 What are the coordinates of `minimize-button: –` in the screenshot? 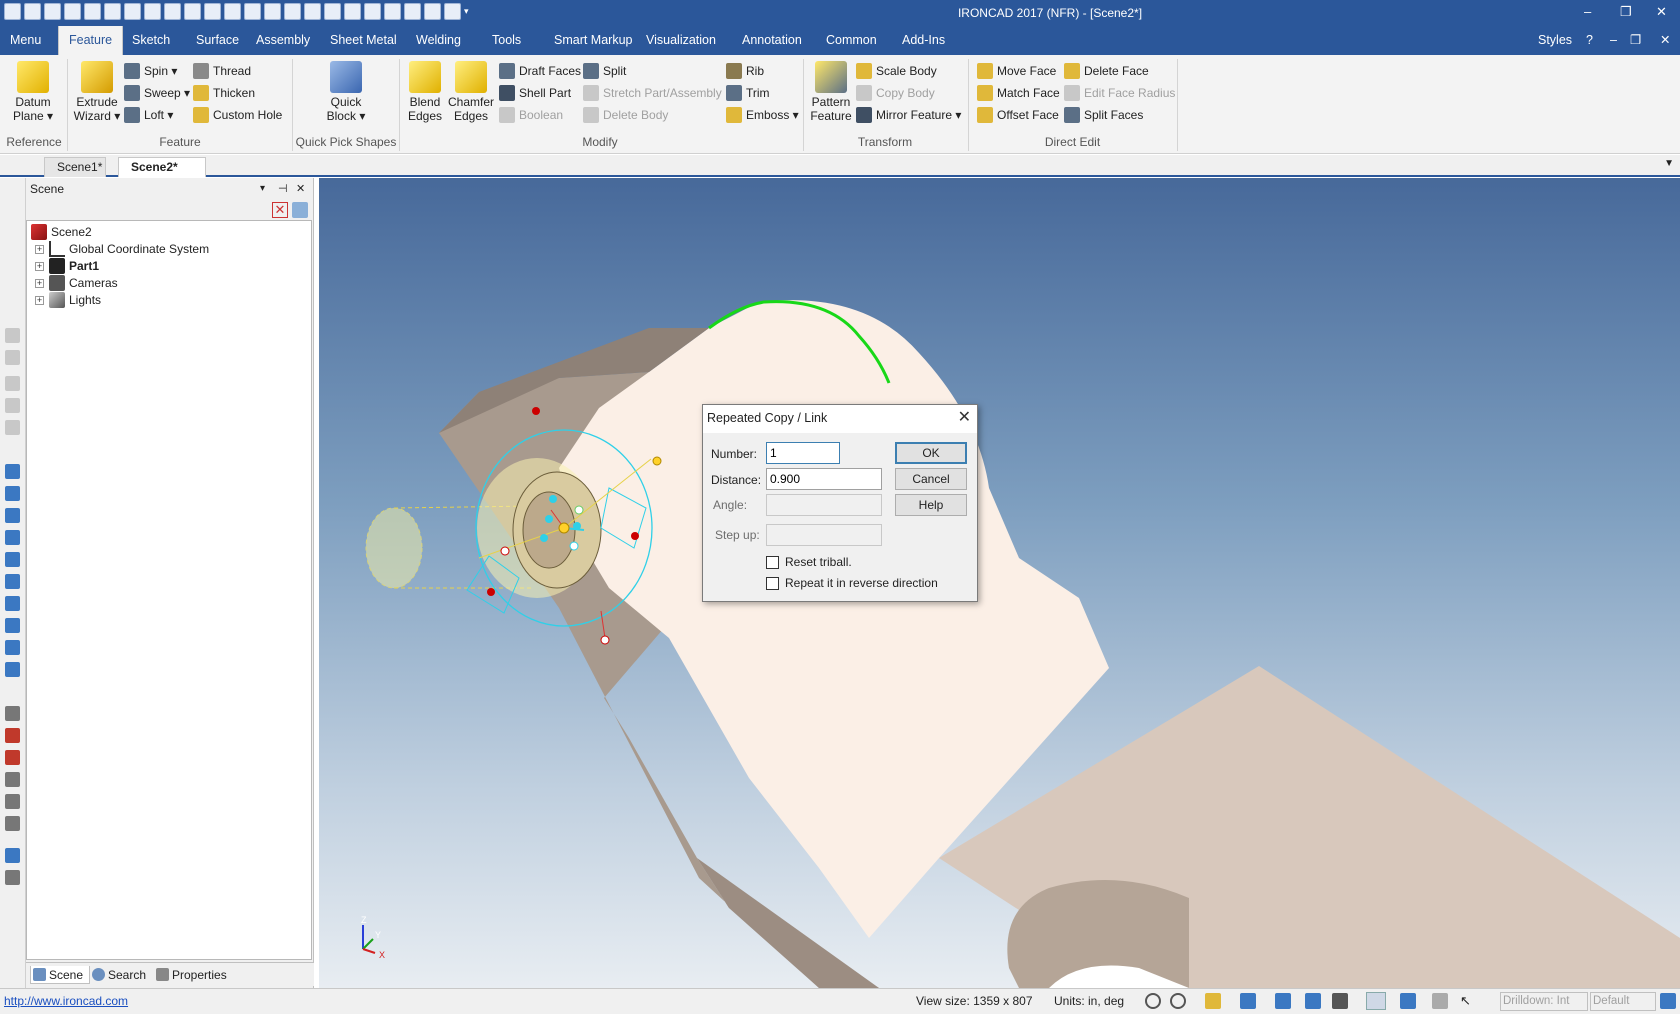 It's located at (1587, 11).